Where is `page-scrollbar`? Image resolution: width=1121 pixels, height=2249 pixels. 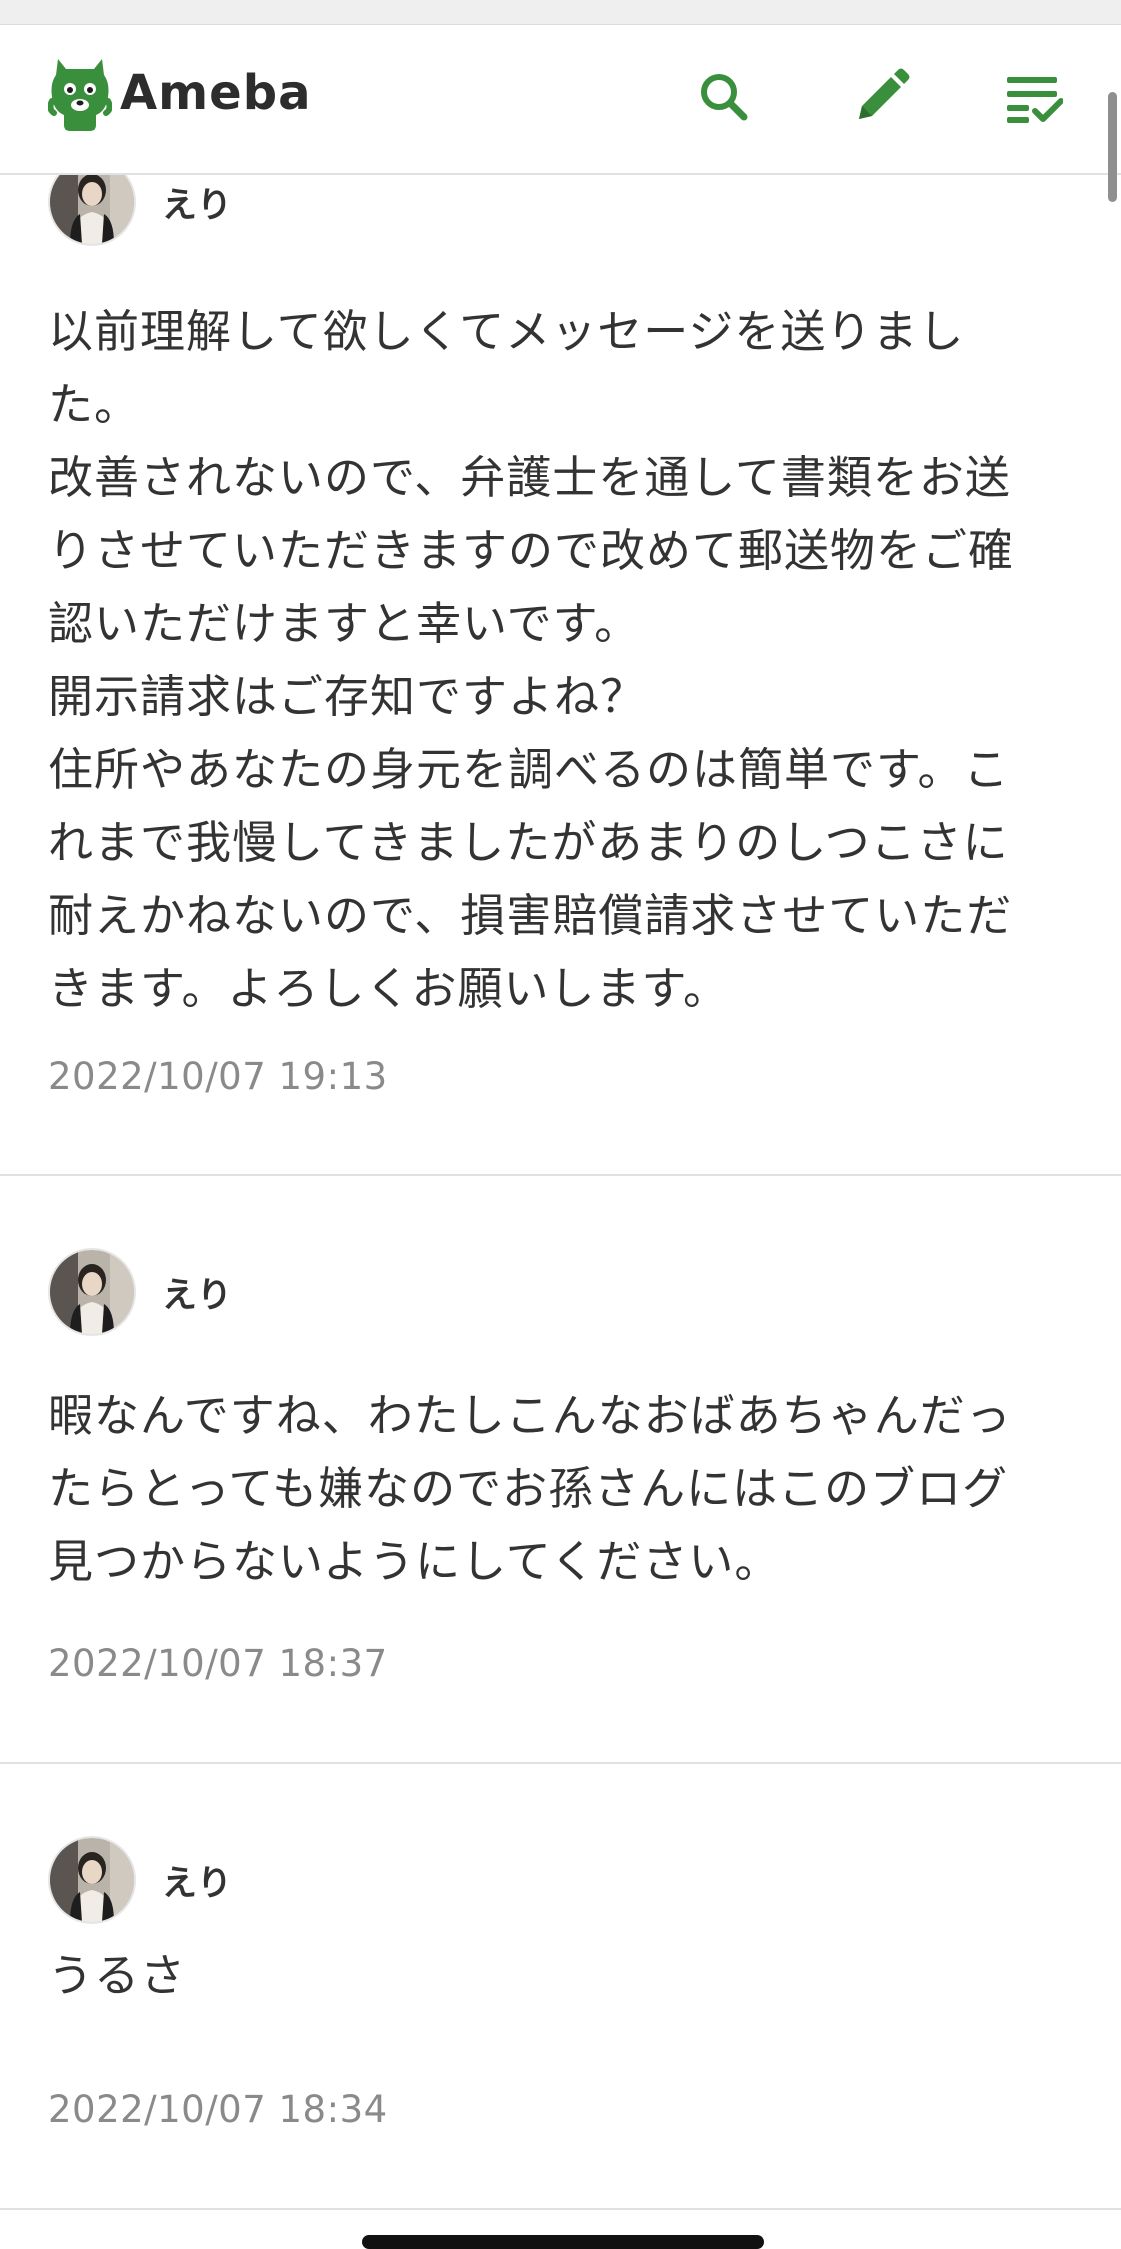 page-scrollbar is located at coordinates (1112, 147).